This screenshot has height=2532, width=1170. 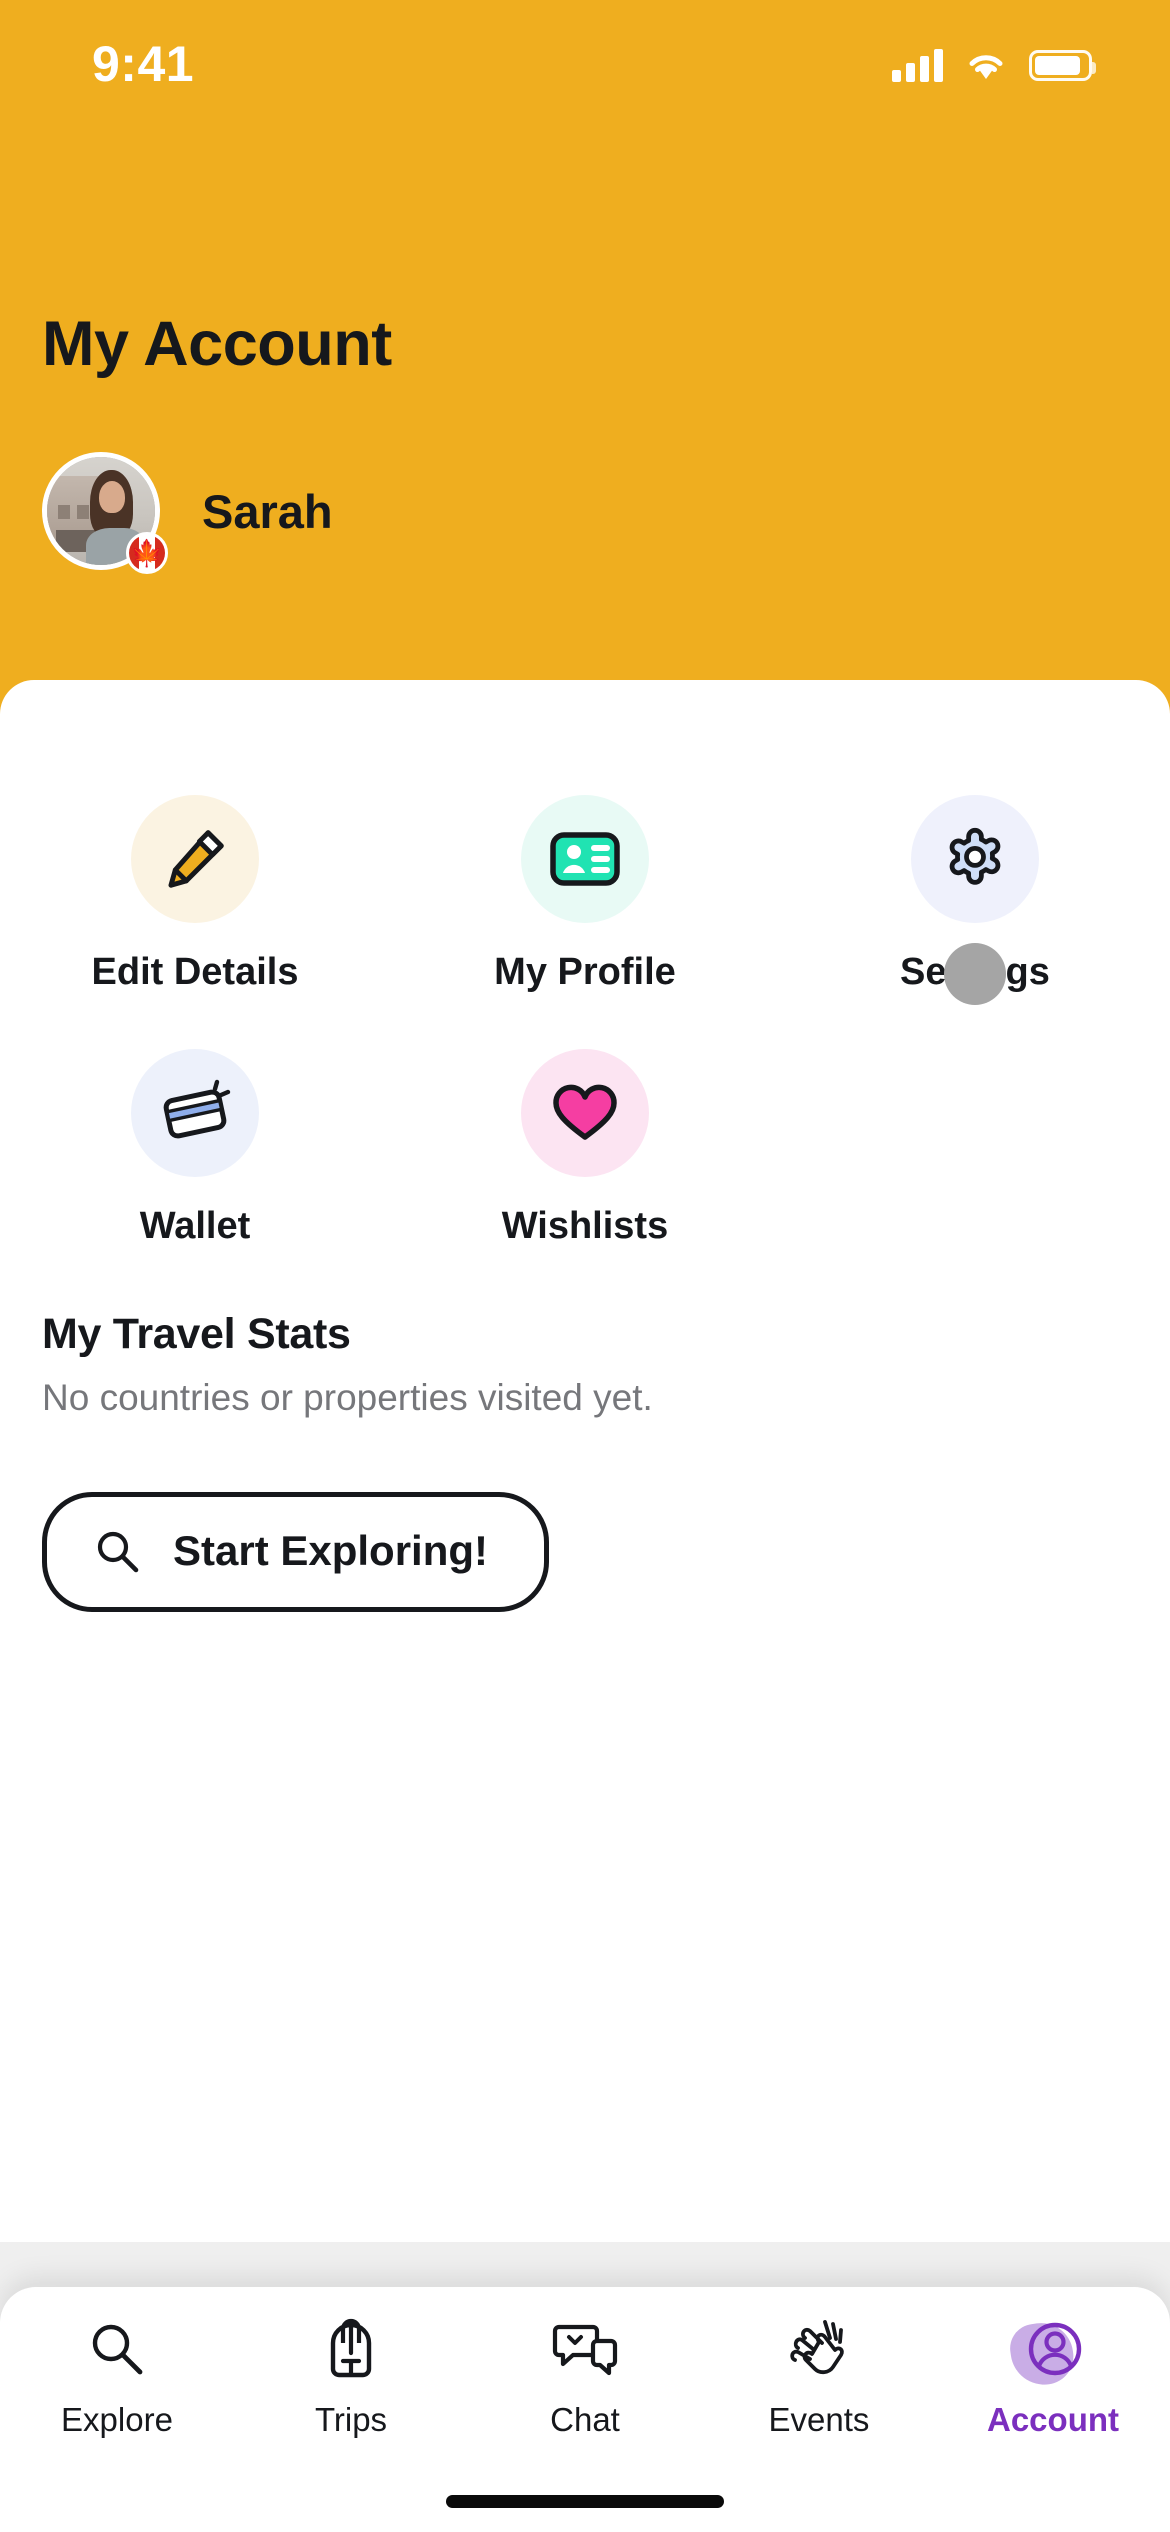 I want to click on nav-label: Chat, so click(x=585, y=2419).